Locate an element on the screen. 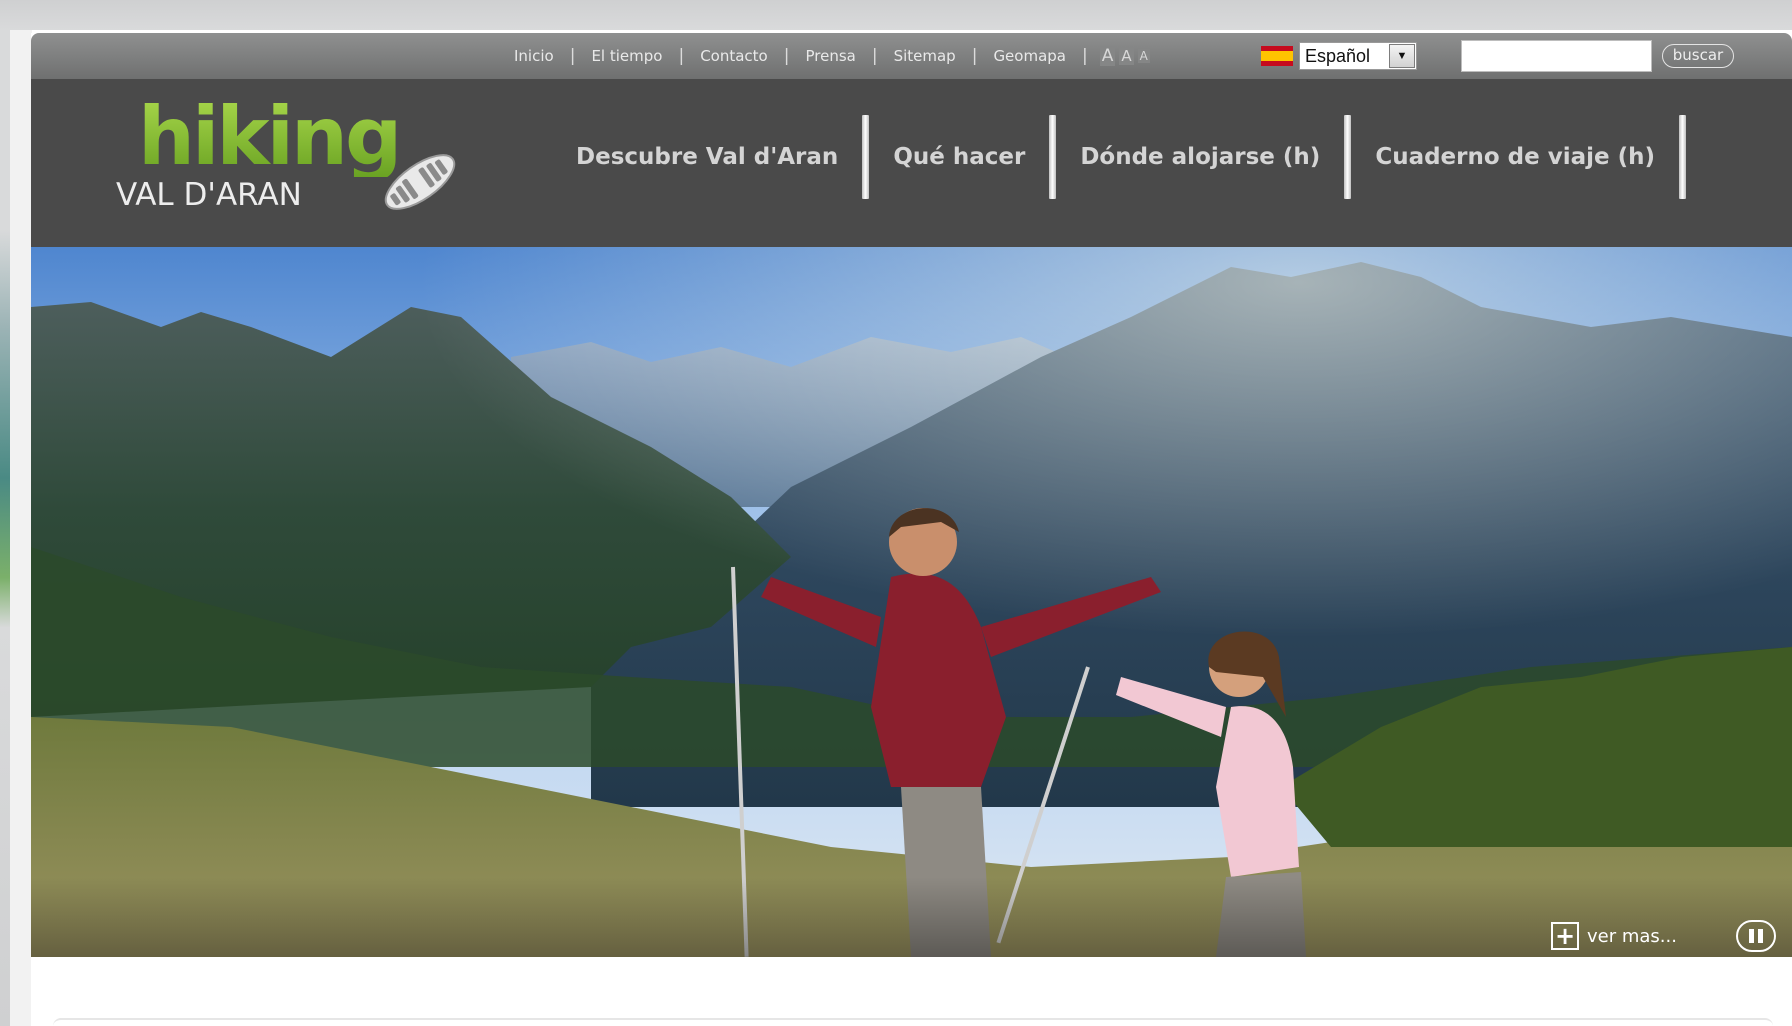 The width and height of the screenshot is (1792, 1026). font-size-medium-button: A is located at coordinates (1126, 56).